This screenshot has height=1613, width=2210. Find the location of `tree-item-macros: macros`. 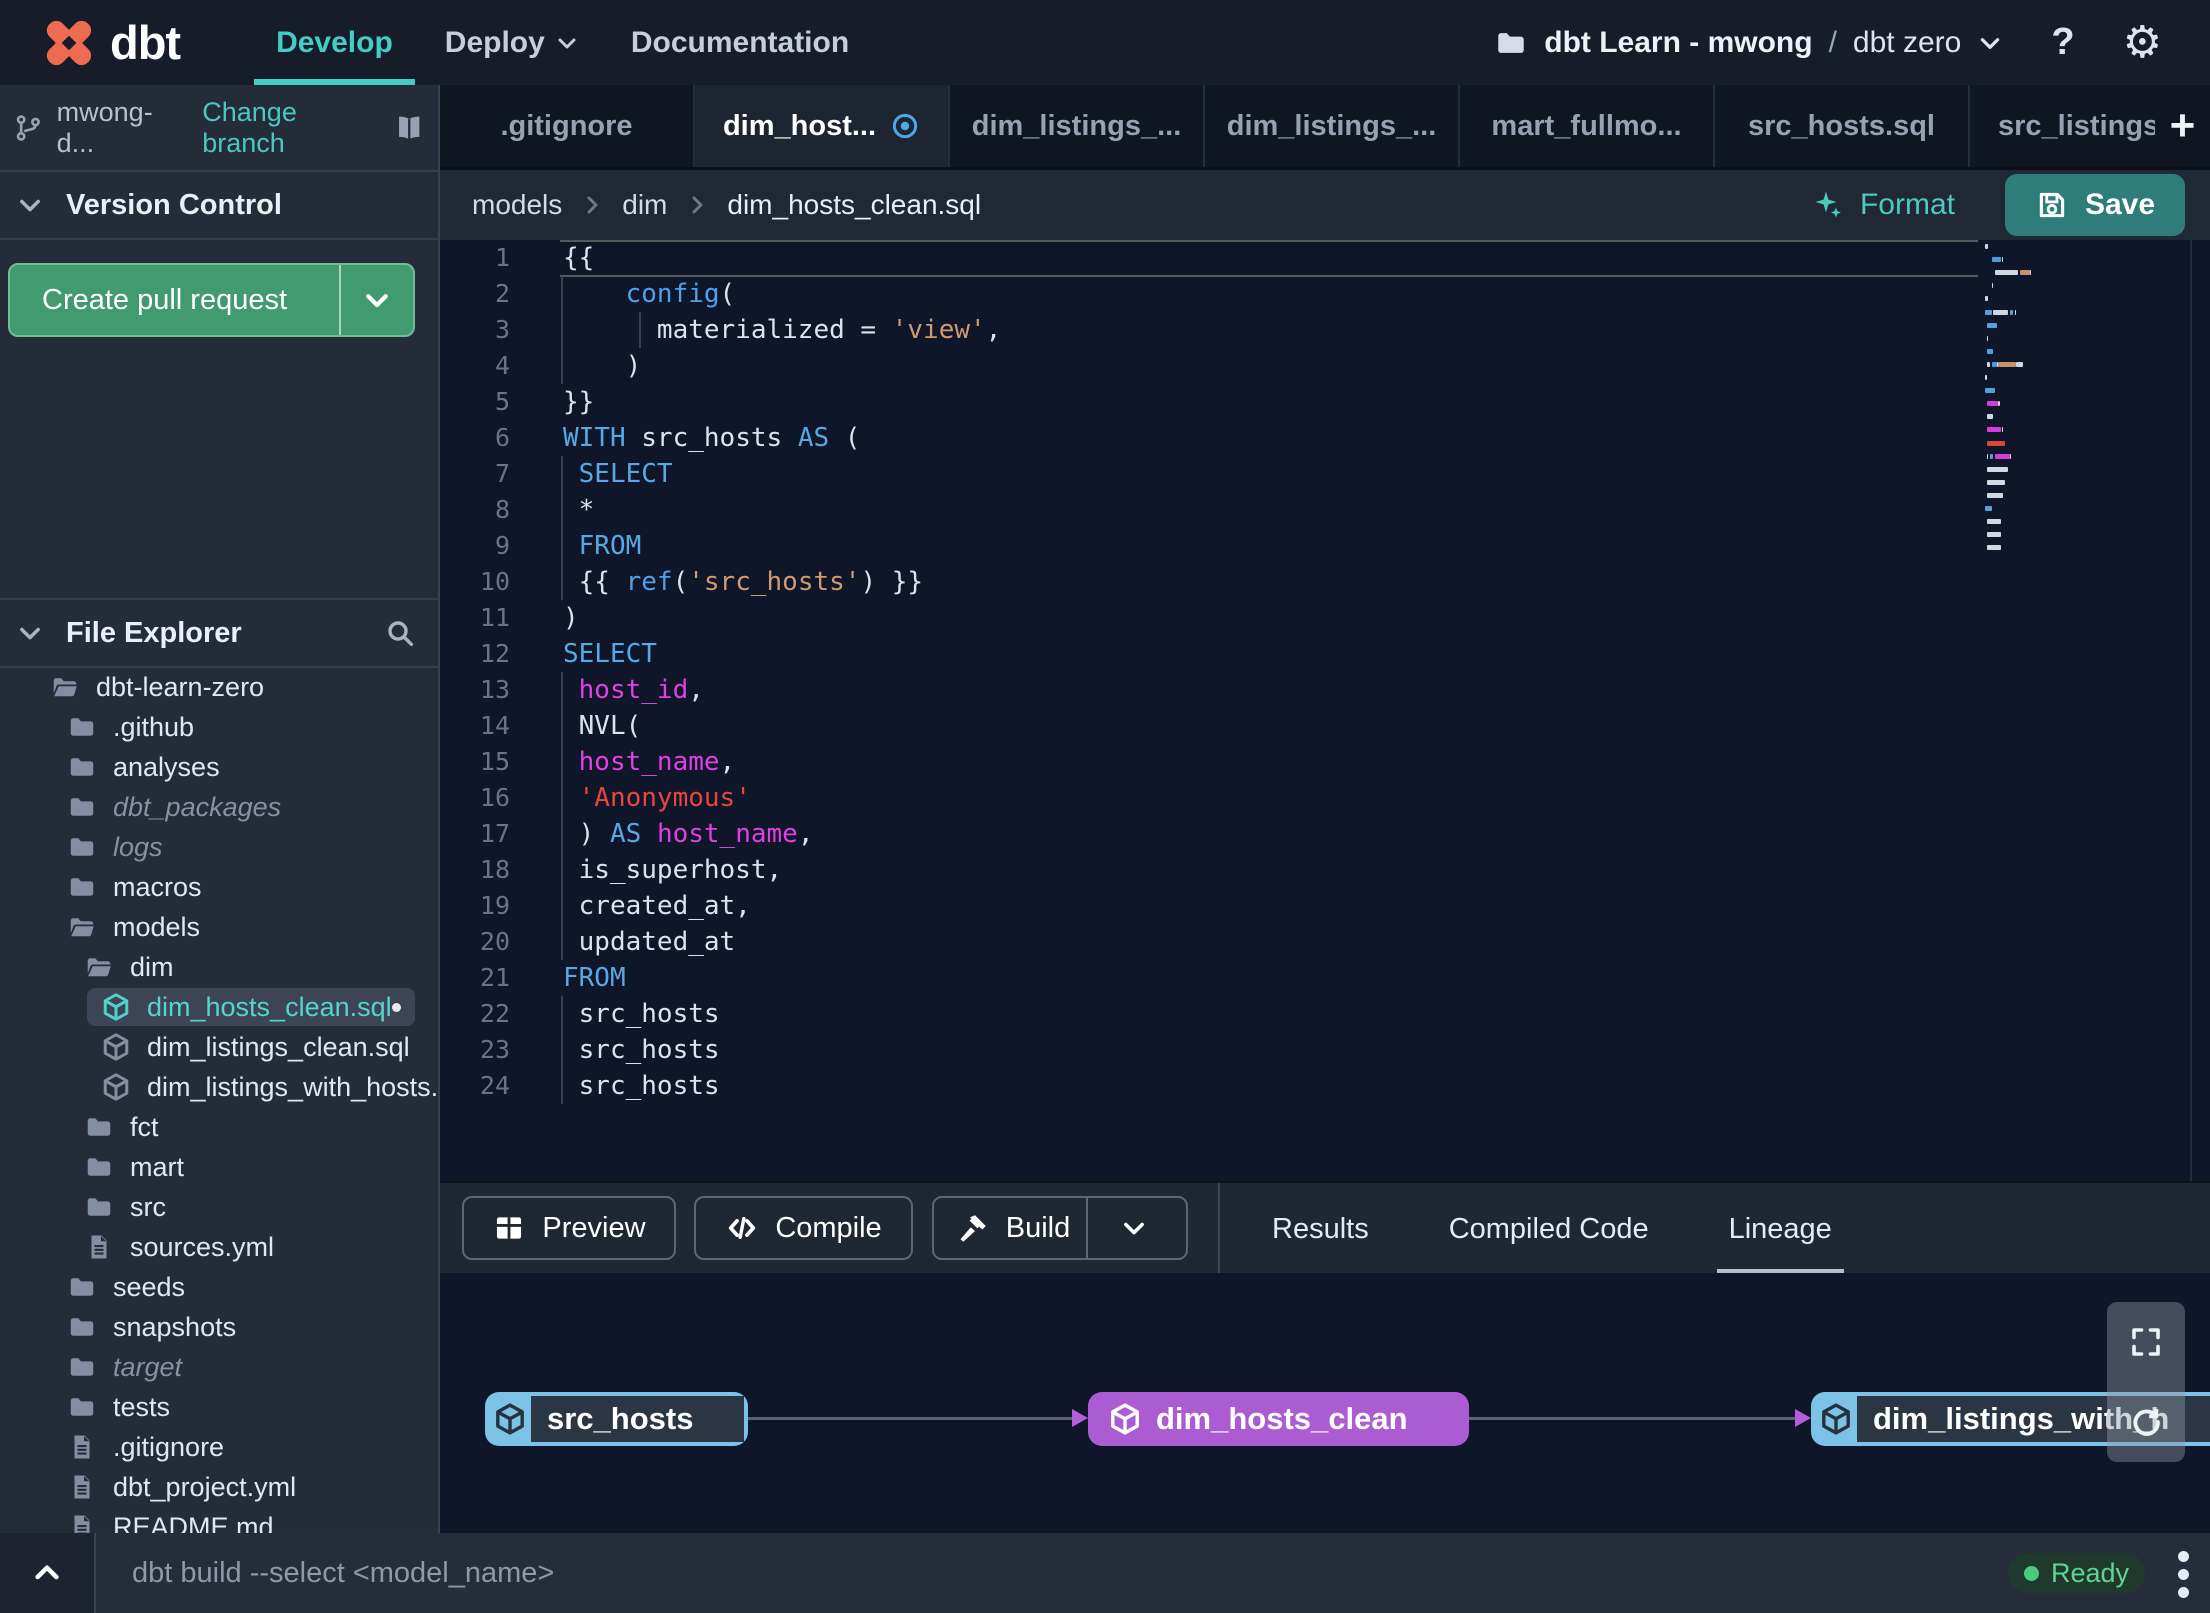

tree-item-macros: macros is located at coordinates (218, 887).